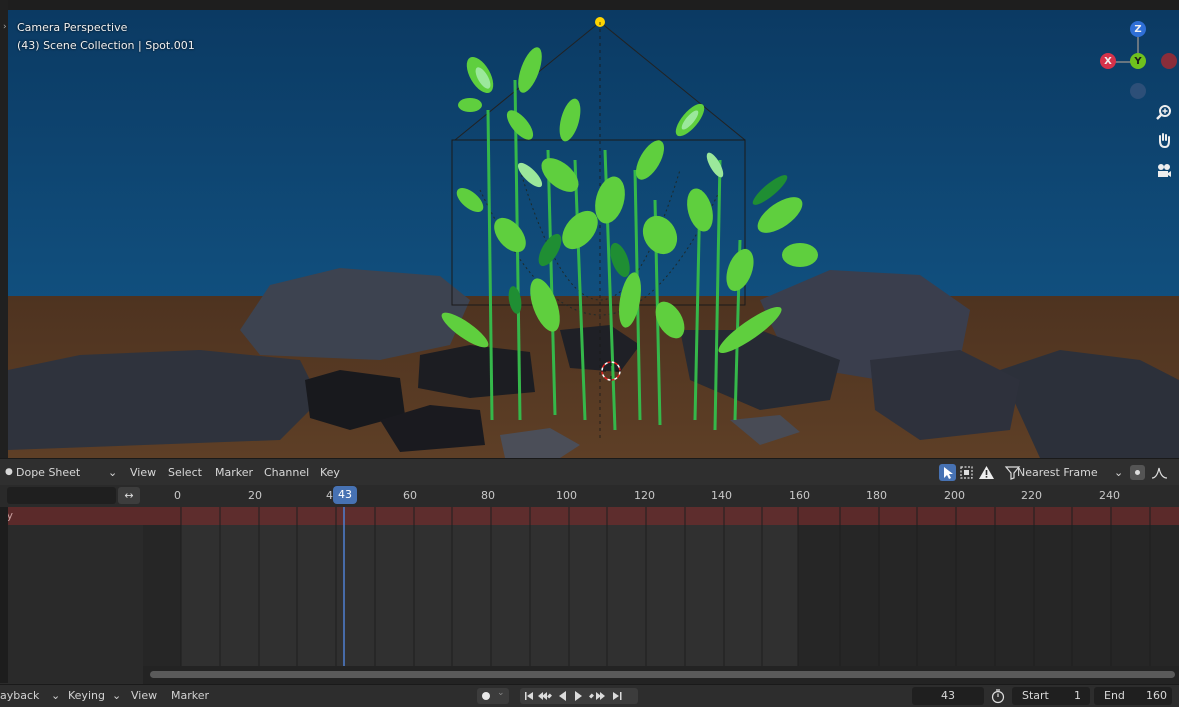 This screenshot has width=1179, height=707. What do you see at coordinates (410, 495) in the screenshot?
I see `tick-60: 60` at bounding box center [410, 495].